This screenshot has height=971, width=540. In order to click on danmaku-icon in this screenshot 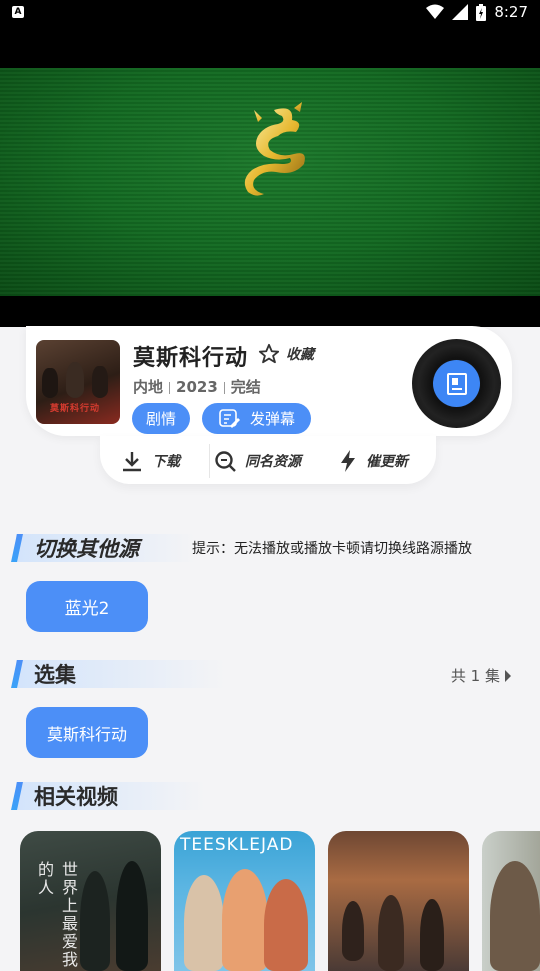, I will do `click(229, 418)`.